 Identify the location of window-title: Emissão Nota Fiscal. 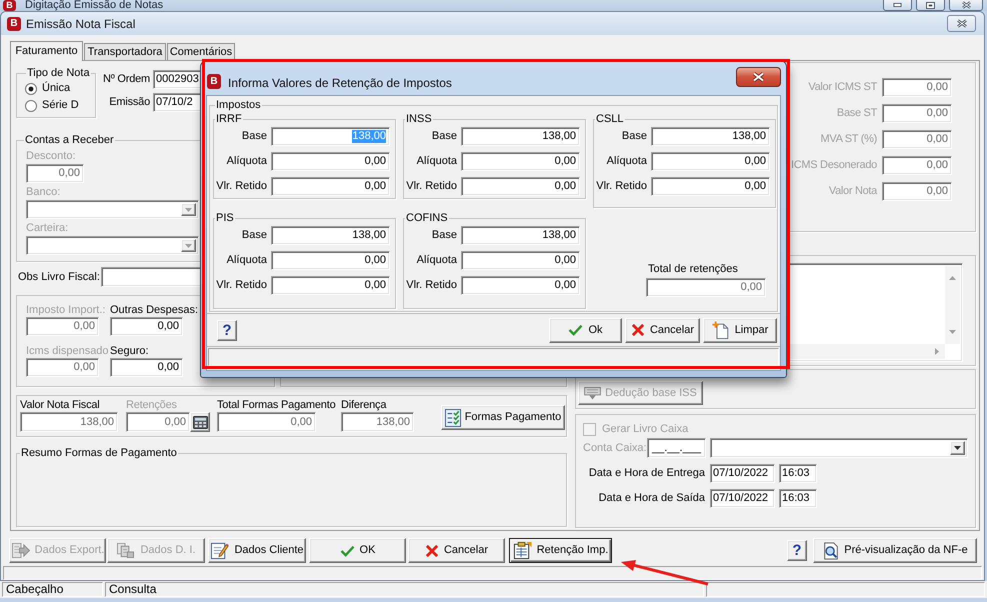
(81, 23).